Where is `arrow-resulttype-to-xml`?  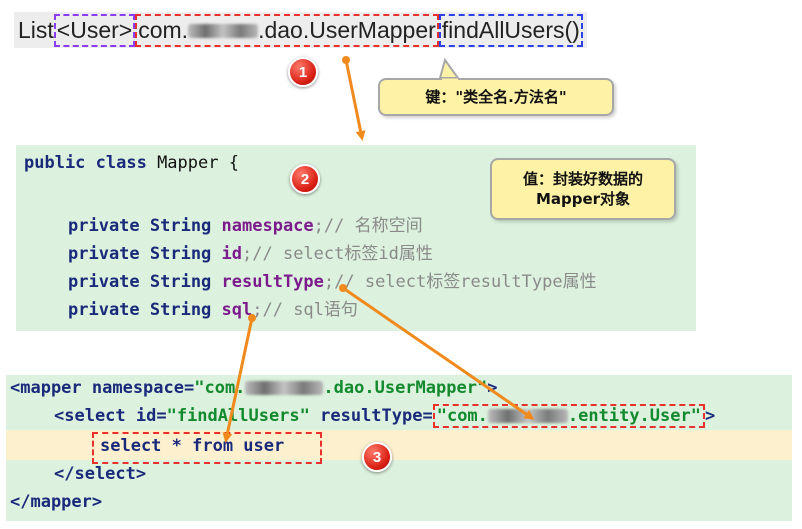 arrow-resulttype-to-xml is located at coordinates (437, 352).